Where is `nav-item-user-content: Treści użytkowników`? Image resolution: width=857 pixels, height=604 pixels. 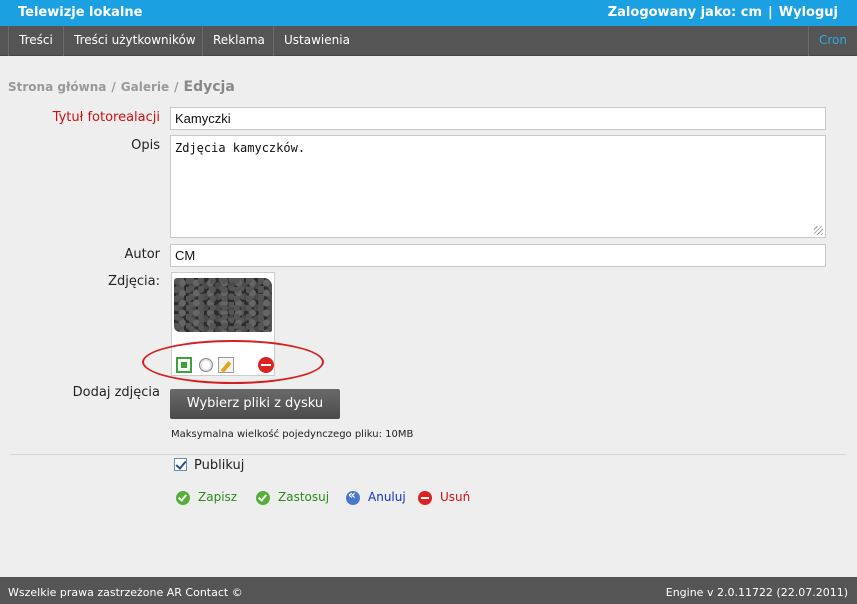 nav-item-user-content: Treści użytkowników is located at coordinates (134, 41).